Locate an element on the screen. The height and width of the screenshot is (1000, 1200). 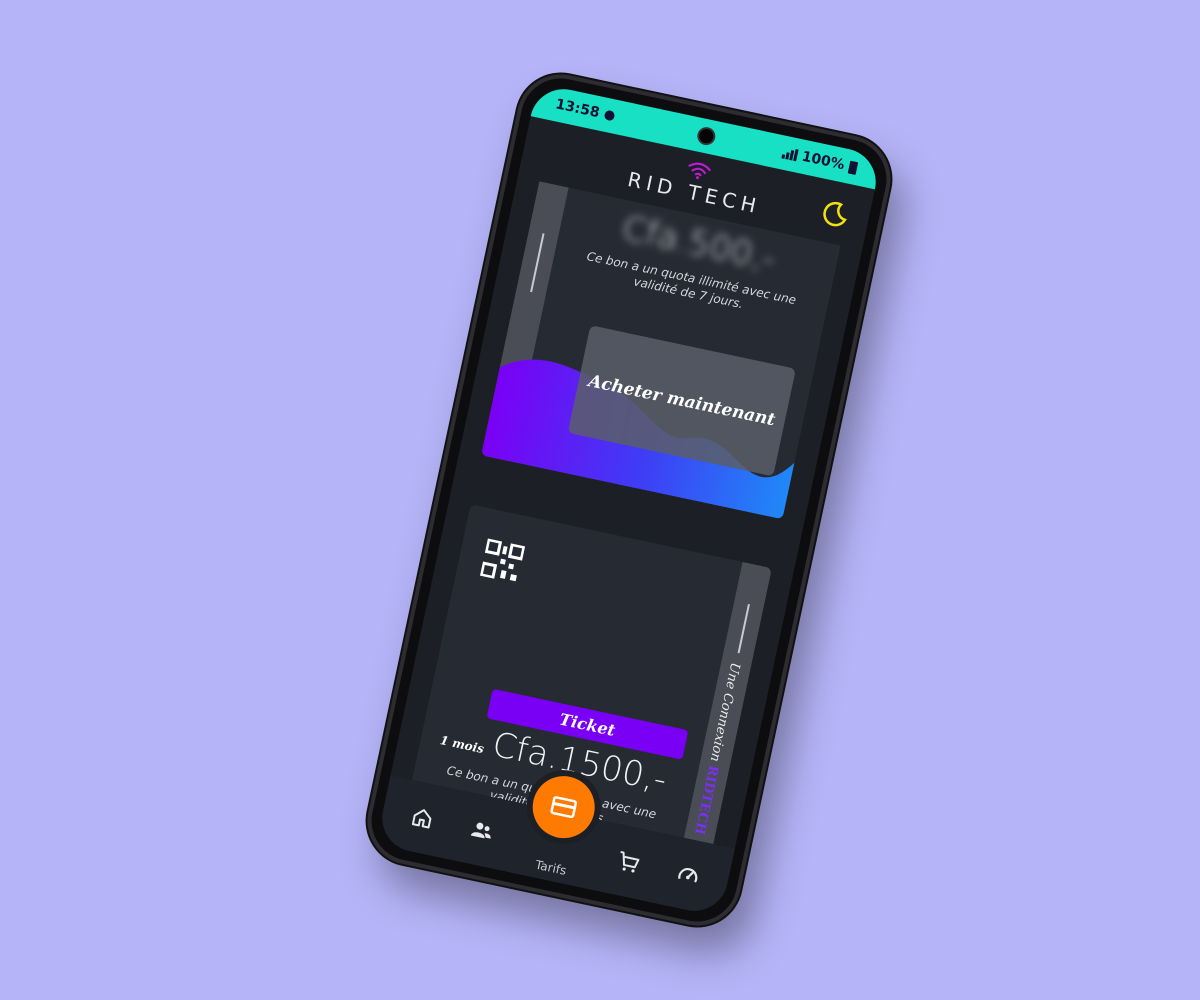
battery-level: 100% is located at coordinates (823, 161).